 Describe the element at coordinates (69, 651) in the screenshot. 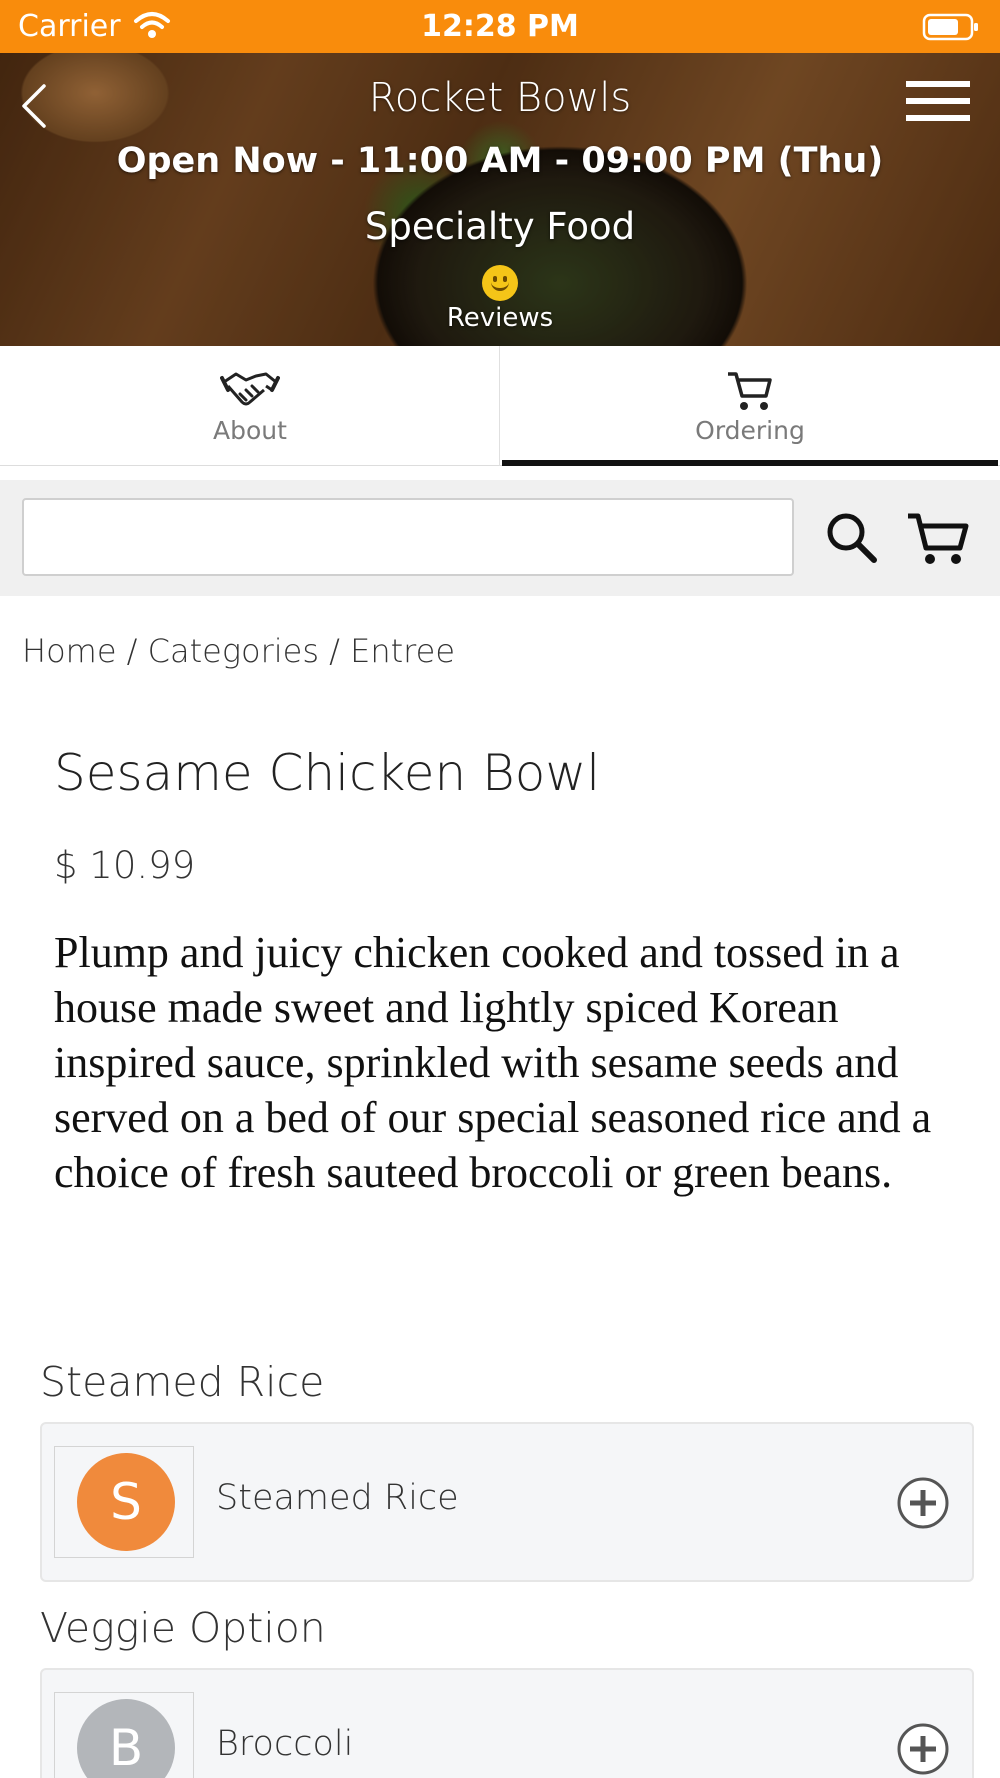

I see `breadcrumb-home: Home` at that location.